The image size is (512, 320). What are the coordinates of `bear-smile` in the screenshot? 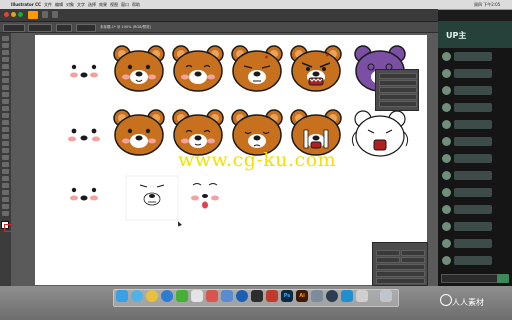 It's located at (198, 68).